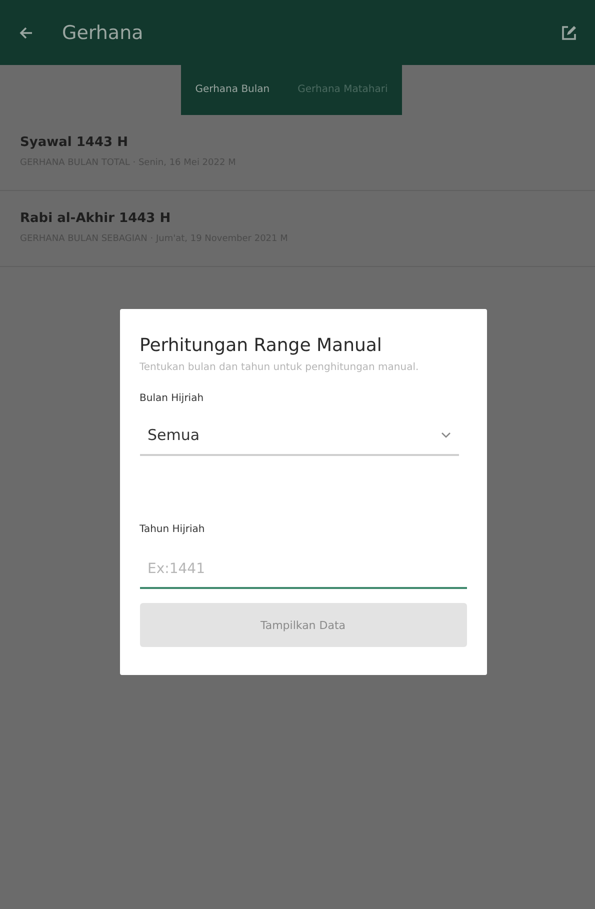  Describe the element at coordinates (261, 345) in the screenshot. I see `dialog-title: Perhitungan Range Manual` at that location.